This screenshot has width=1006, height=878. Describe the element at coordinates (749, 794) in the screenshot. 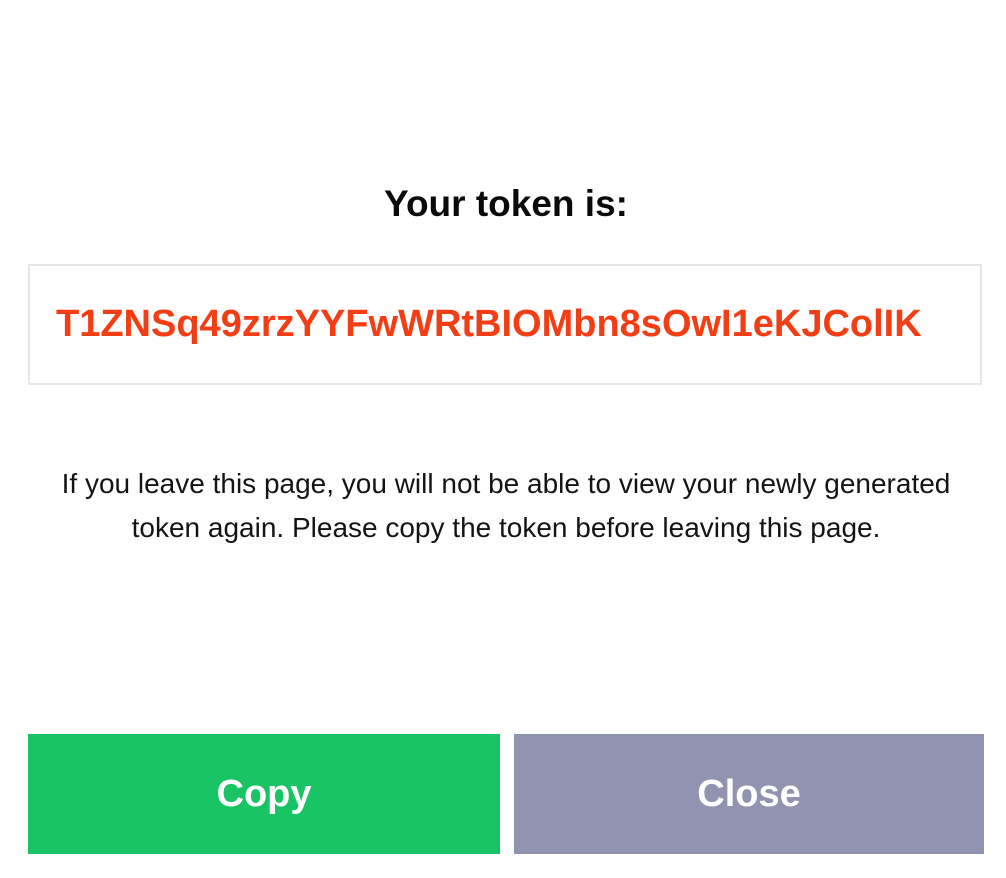

I see `close-button: Close` at that location.